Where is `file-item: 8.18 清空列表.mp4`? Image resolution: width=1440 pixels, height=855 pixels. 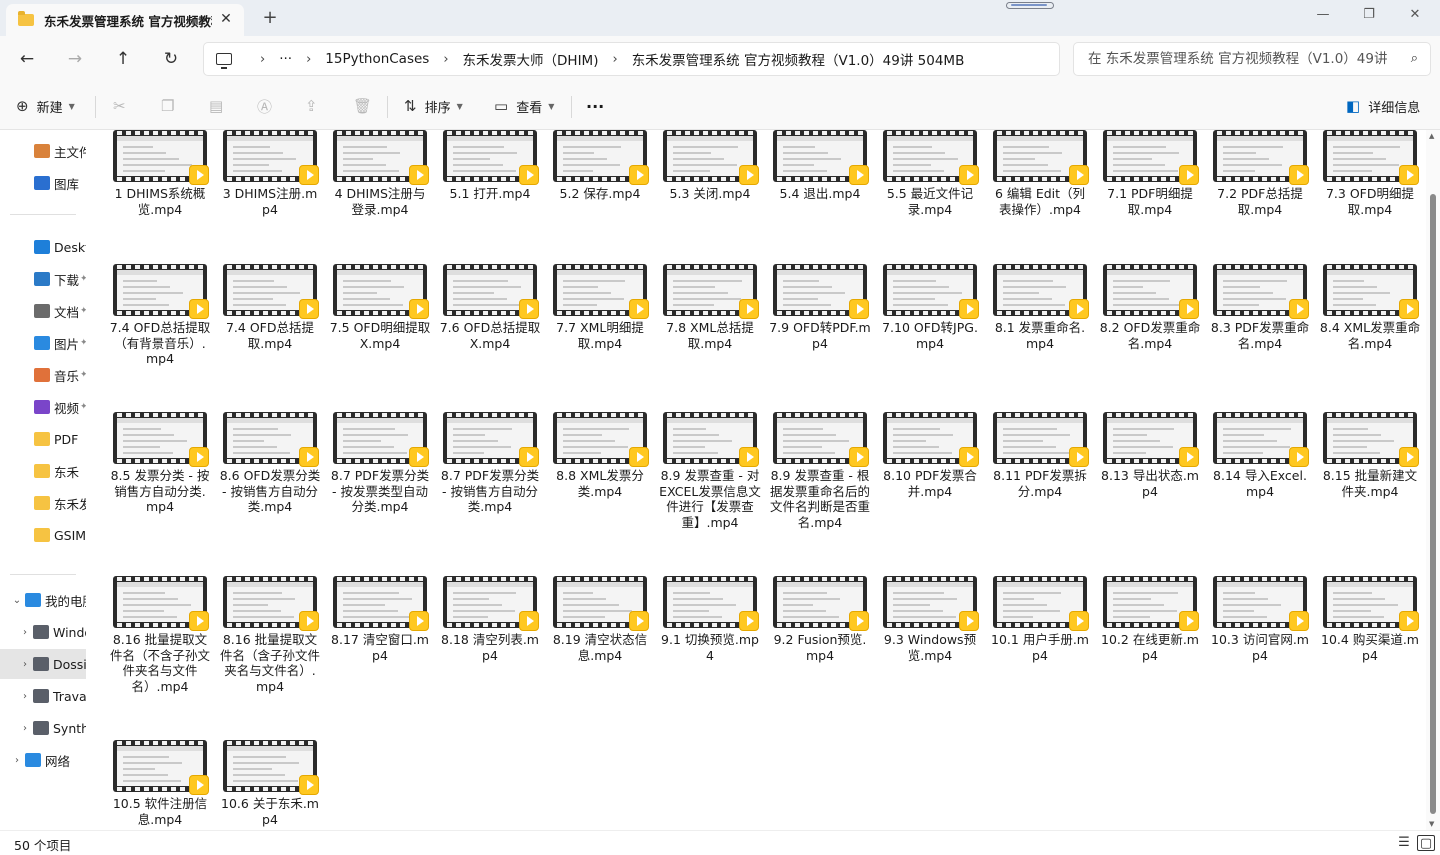 file-item: 8.18 清空列表.mp4 is located at coordinates (490, 619).